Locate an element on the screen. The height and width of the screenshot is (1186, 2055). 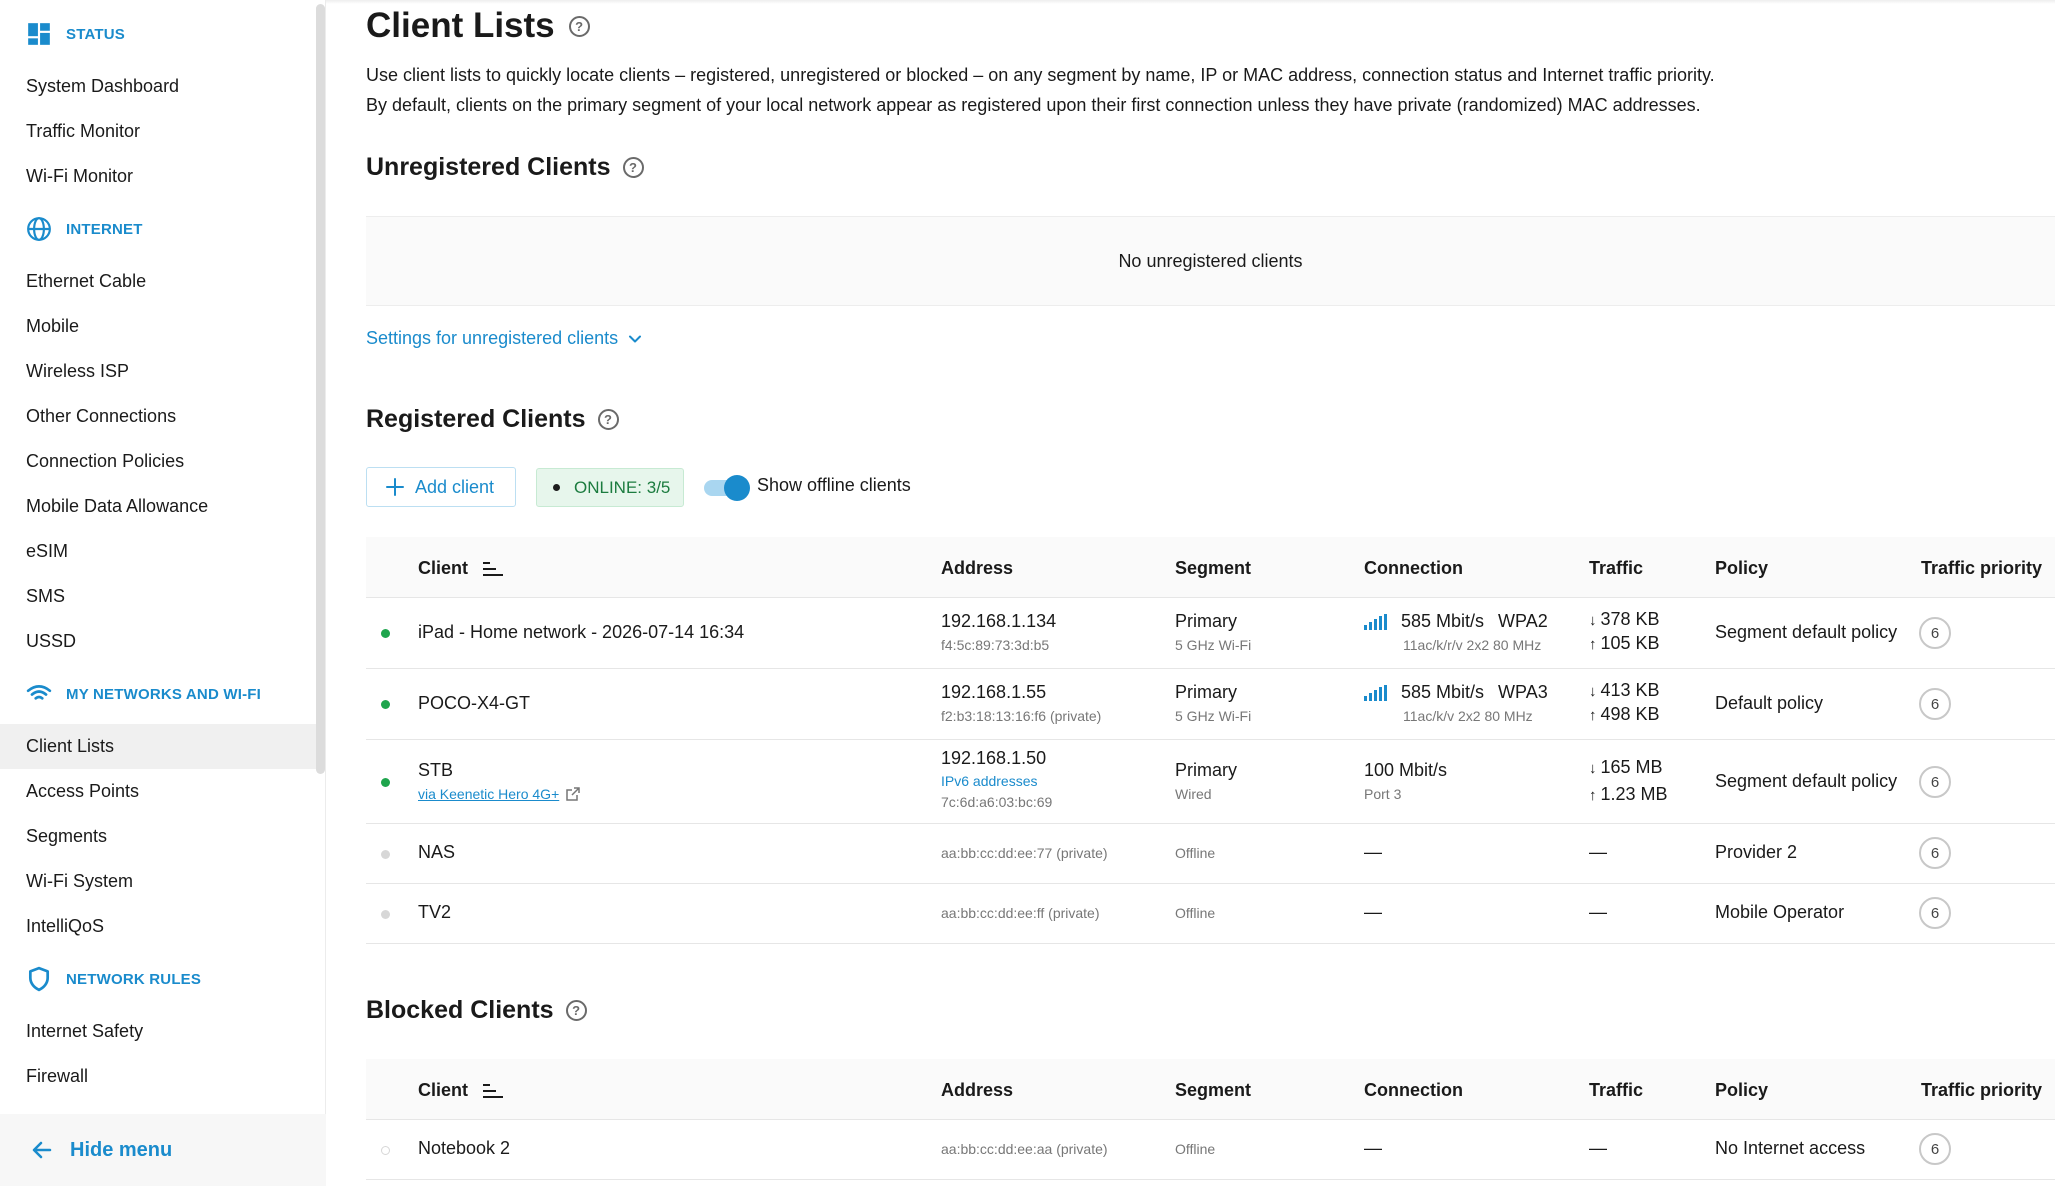
sidebar-item-system-dashboard: System Dashboard is located at coordinates (158, 86).